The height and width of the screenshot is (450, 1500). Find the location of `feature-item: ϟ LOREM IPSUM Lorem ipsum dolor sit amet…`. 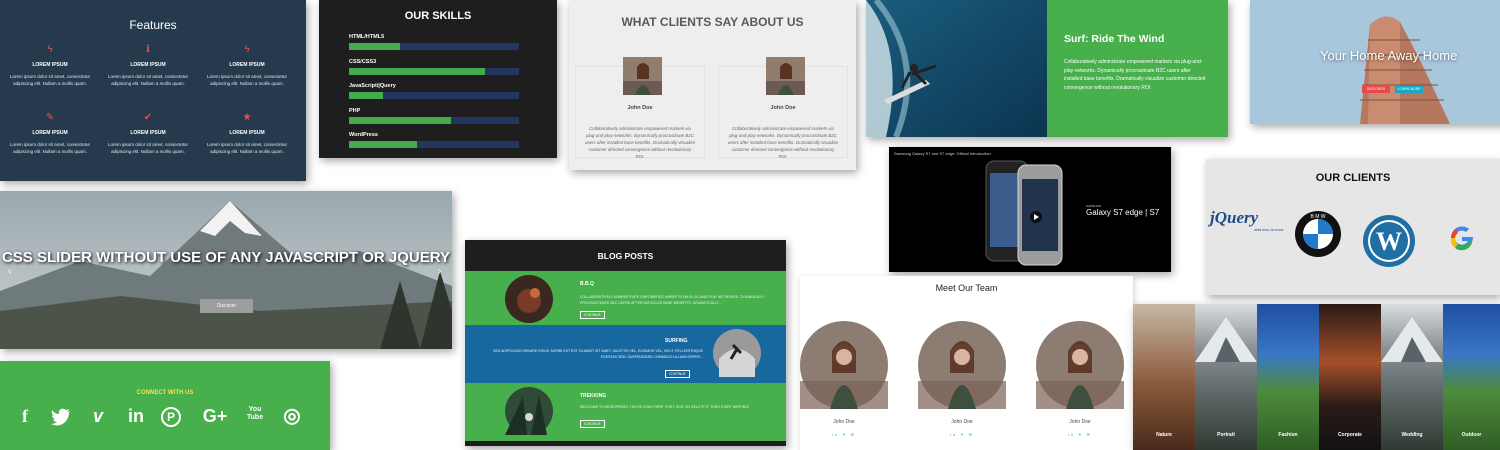

feature-item: ϟ LOREM IPSUM Lorem ipsum dolor sit amet… is located at coordinates (50, 65).